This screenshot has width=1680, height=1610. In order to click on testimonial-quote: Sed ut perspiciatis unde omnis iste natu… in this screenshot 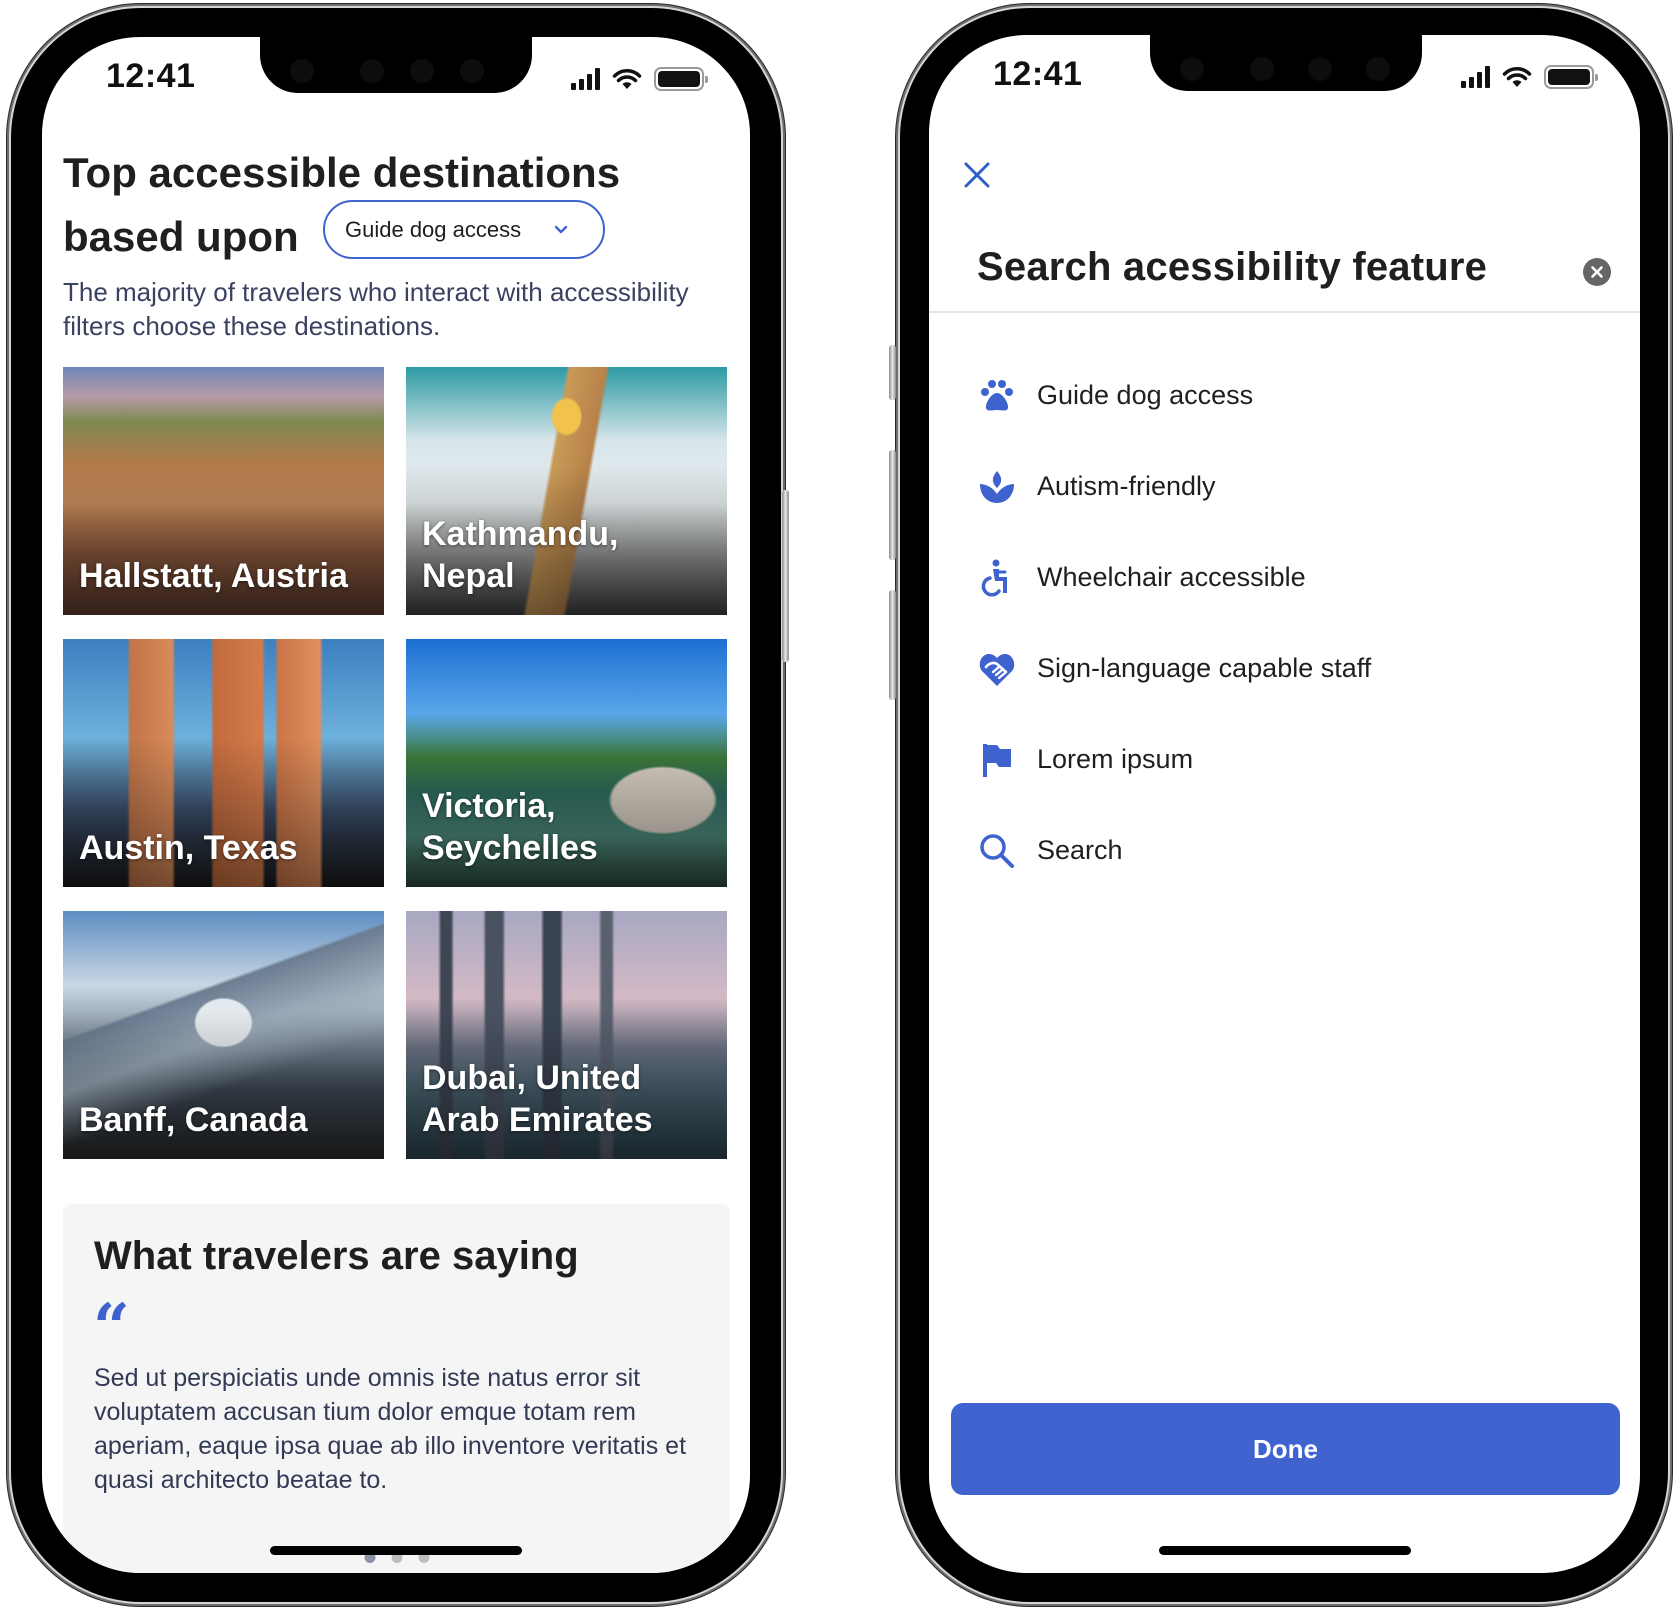, I will do `click(390, 1429)`.